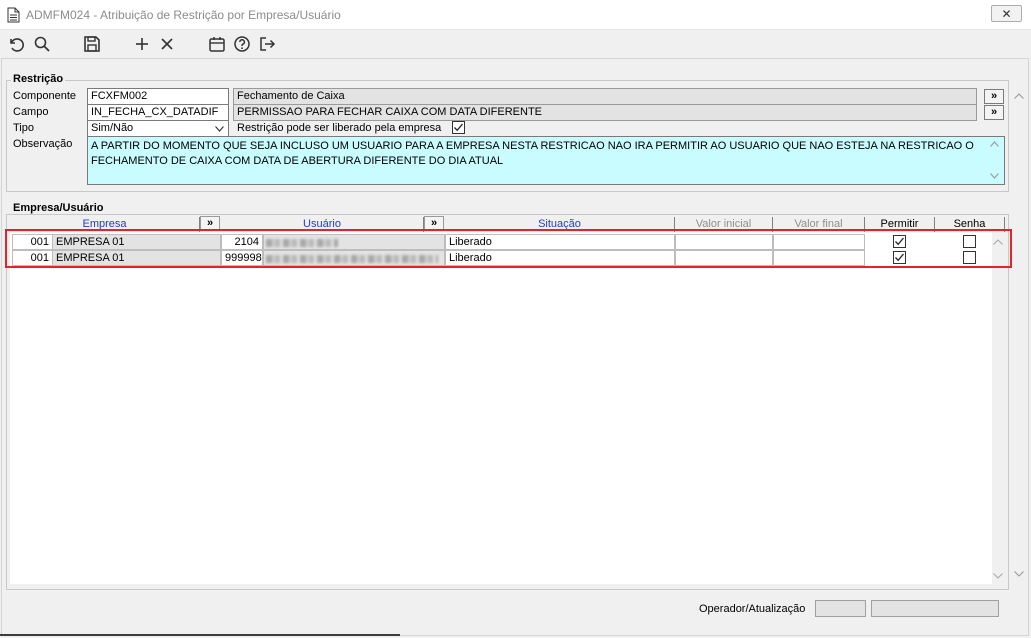 Image resolution: width=1031 pixels, height=638 pixels. What do you see at coordinates (219, 129) in the screenshot?
I see `chevron-down-icon` at bounding box center [219, 129].